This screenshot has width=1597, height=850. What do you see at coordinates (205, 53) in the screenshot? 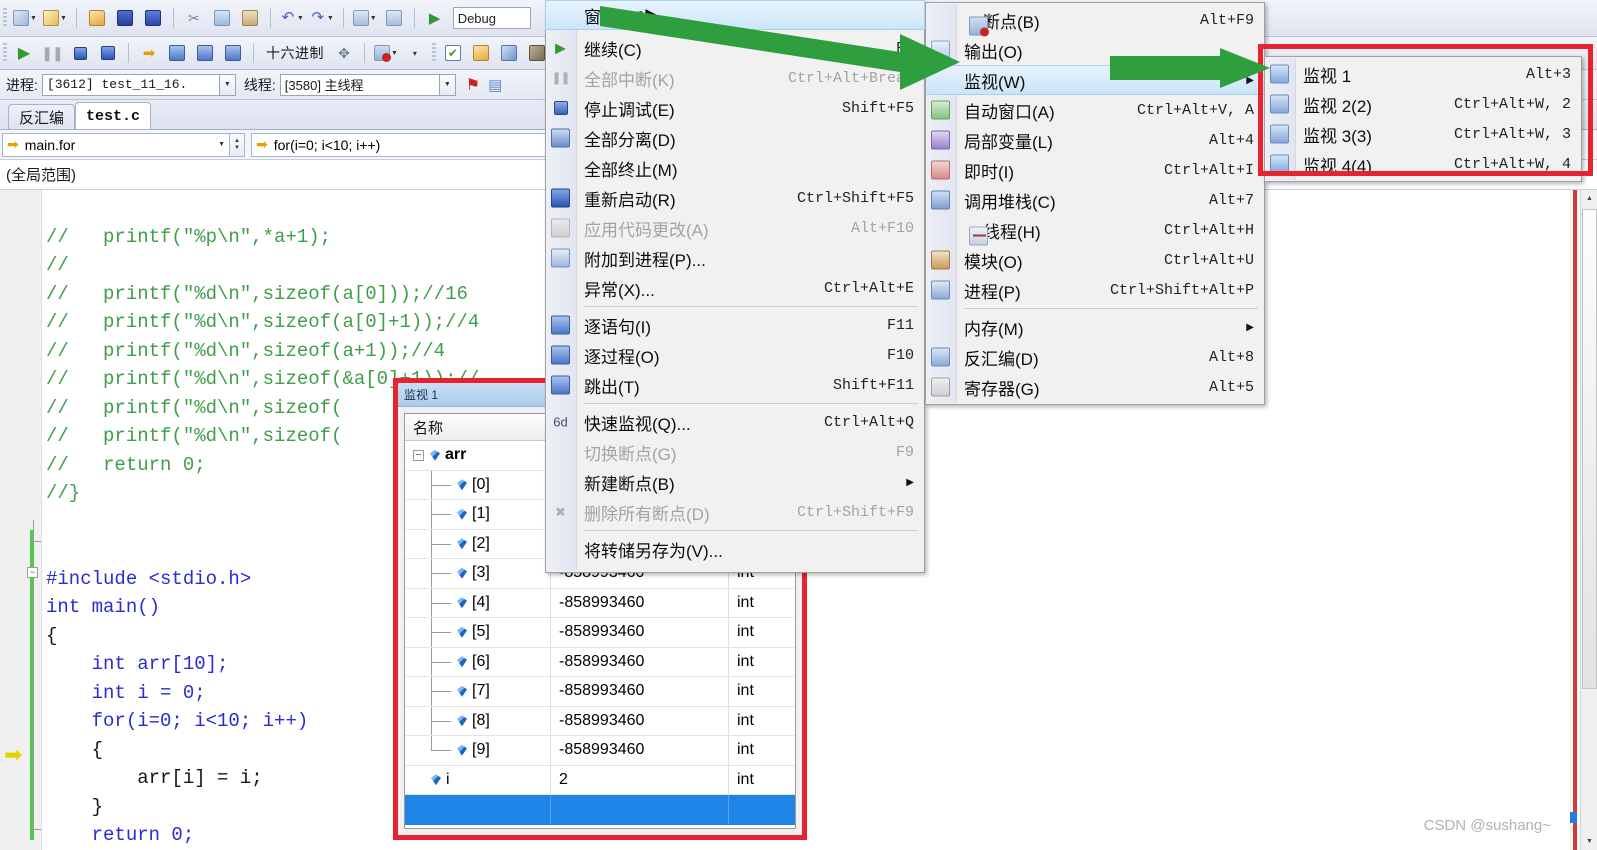
I see `step-over-button` at bounding box center [205, 53].